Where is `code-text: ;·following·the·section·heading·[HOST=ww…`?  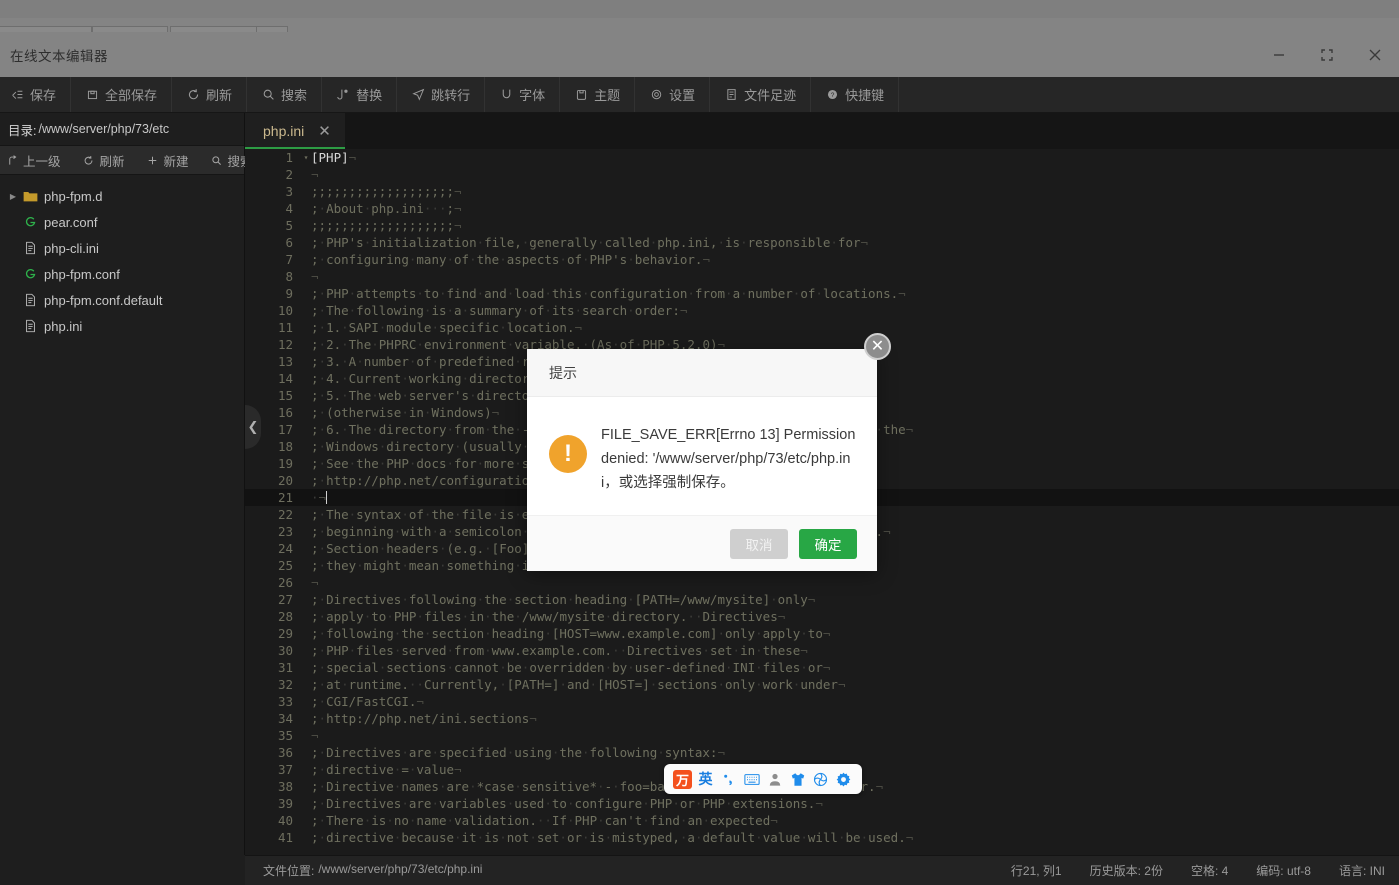 code-text: ;·following·the·section·heading·[HOST=ww… is located at coordinates (571, 633).